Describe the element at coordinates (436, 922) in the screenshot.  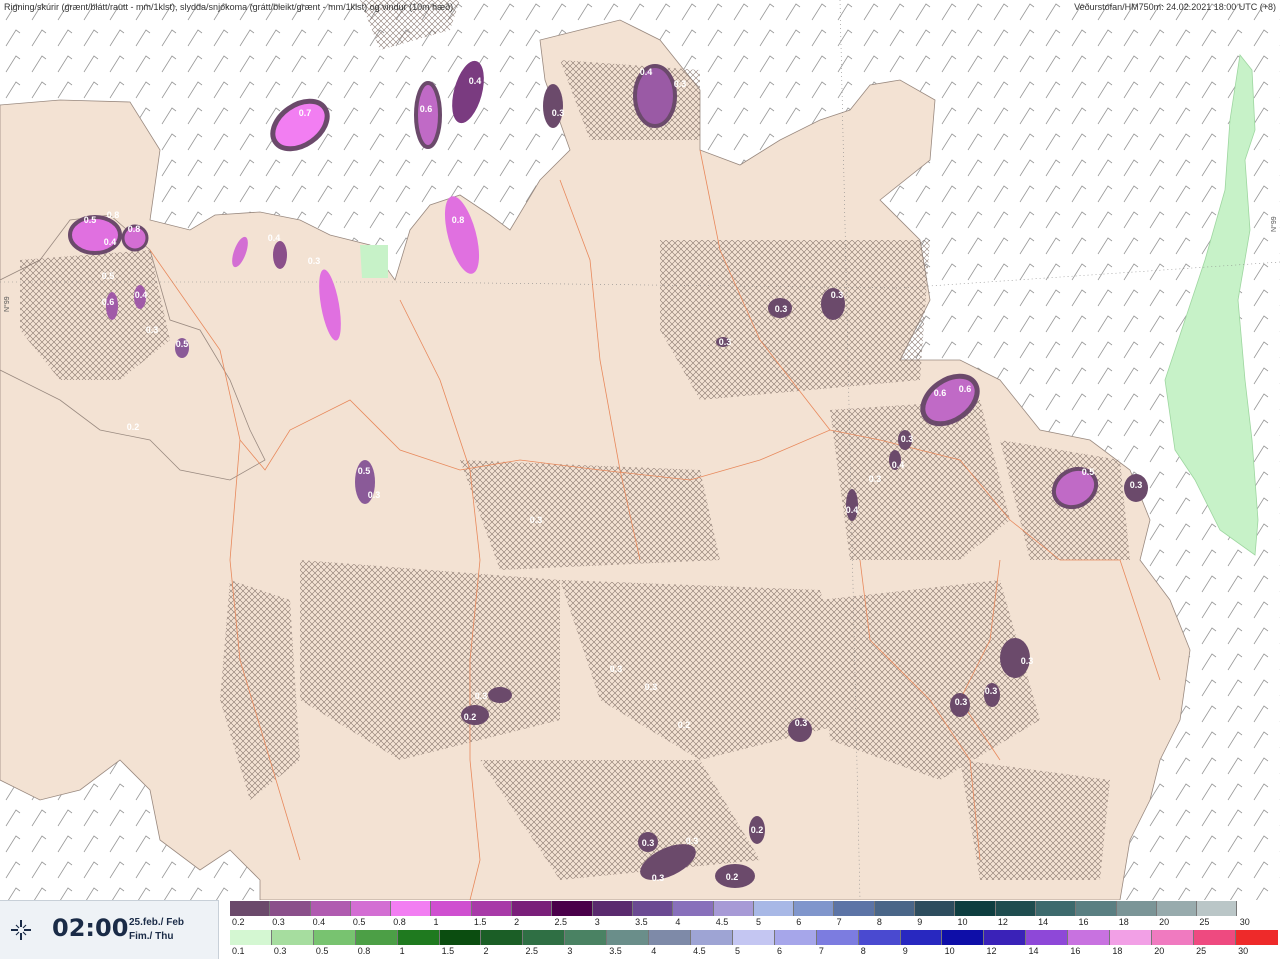
I see `snow-scale-label: 1` at that location.